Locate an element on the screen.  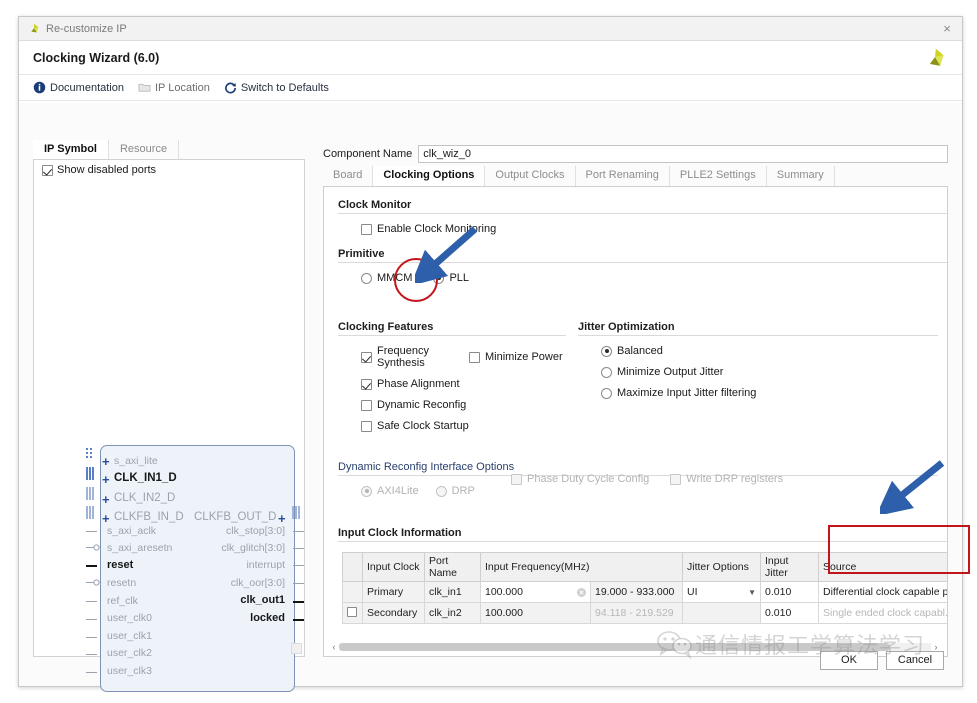
drp-label: DRP is located at coordinates (463, 491).